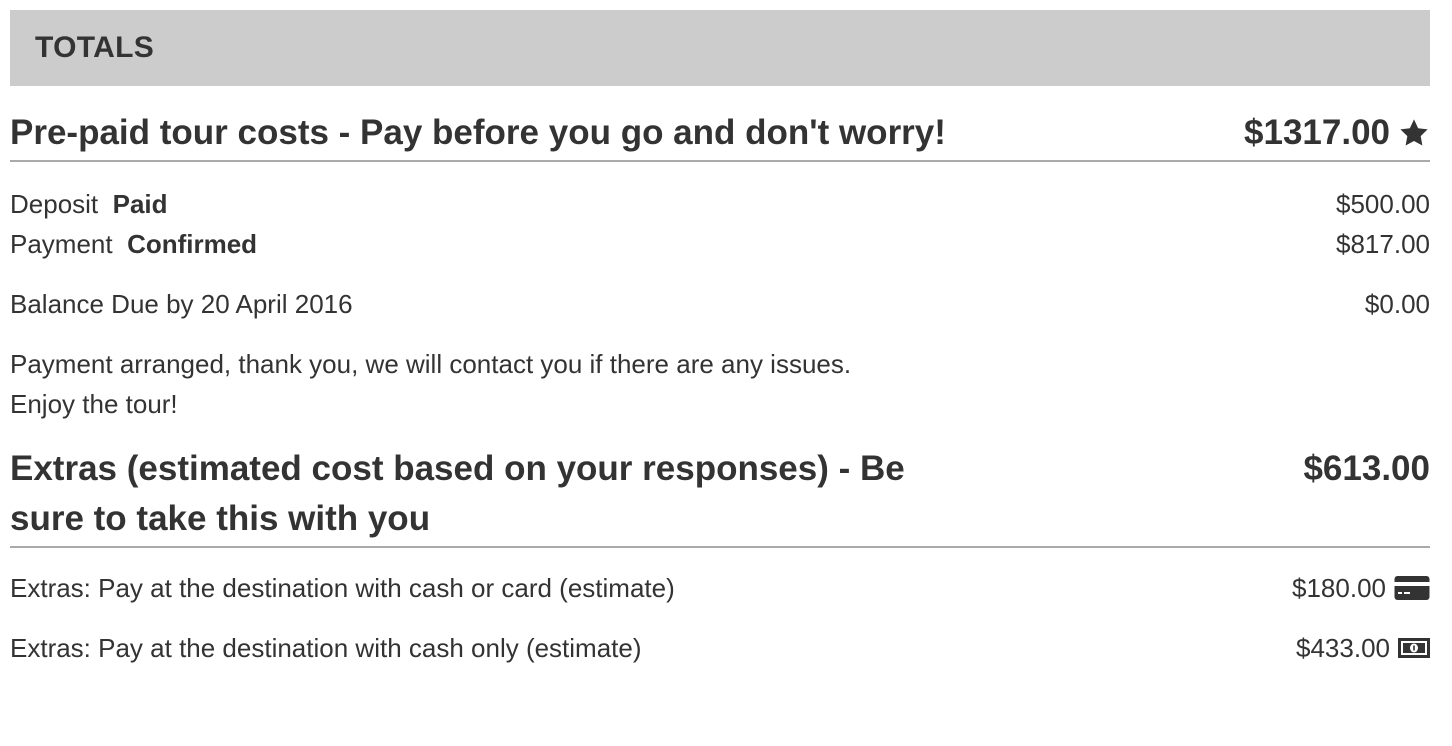 This screenshot has height=746, width=1452. I want to click on prepaid-total: $1317.00, so click(1337, 133).